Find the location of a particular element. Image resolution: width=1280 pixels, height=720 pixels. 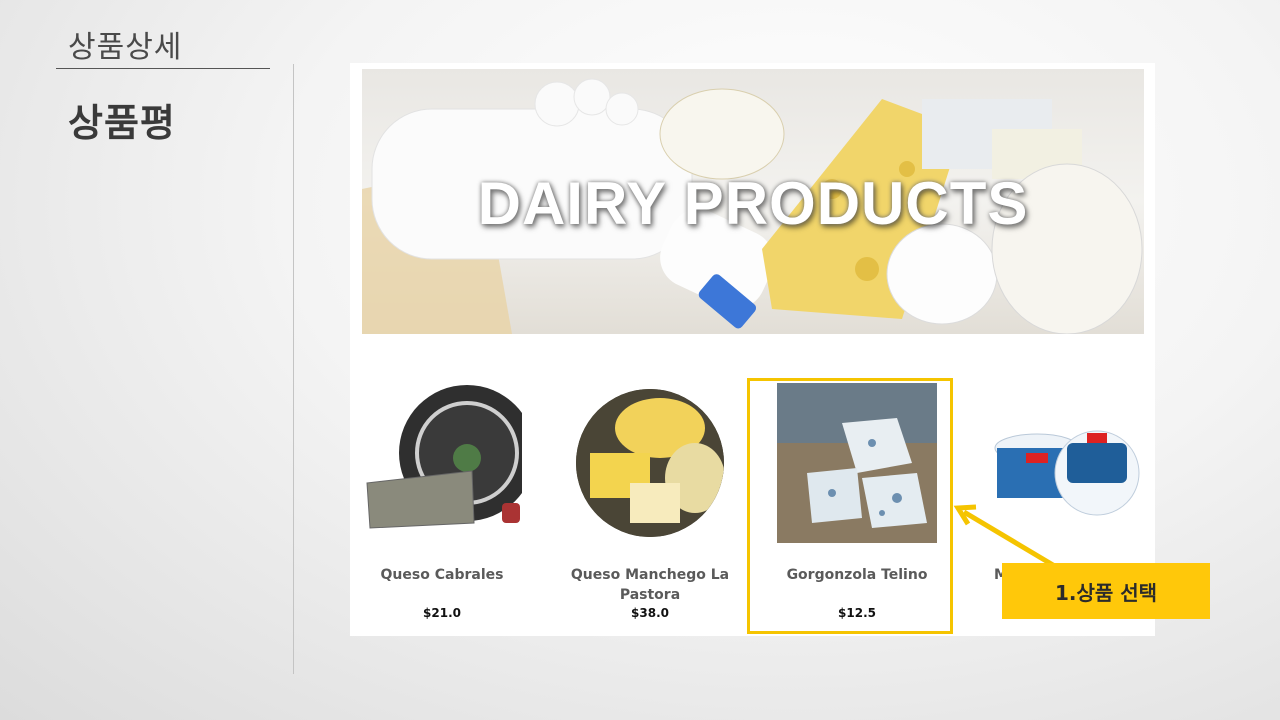

page-title: 상품평 is located at coordinates (122, 123).